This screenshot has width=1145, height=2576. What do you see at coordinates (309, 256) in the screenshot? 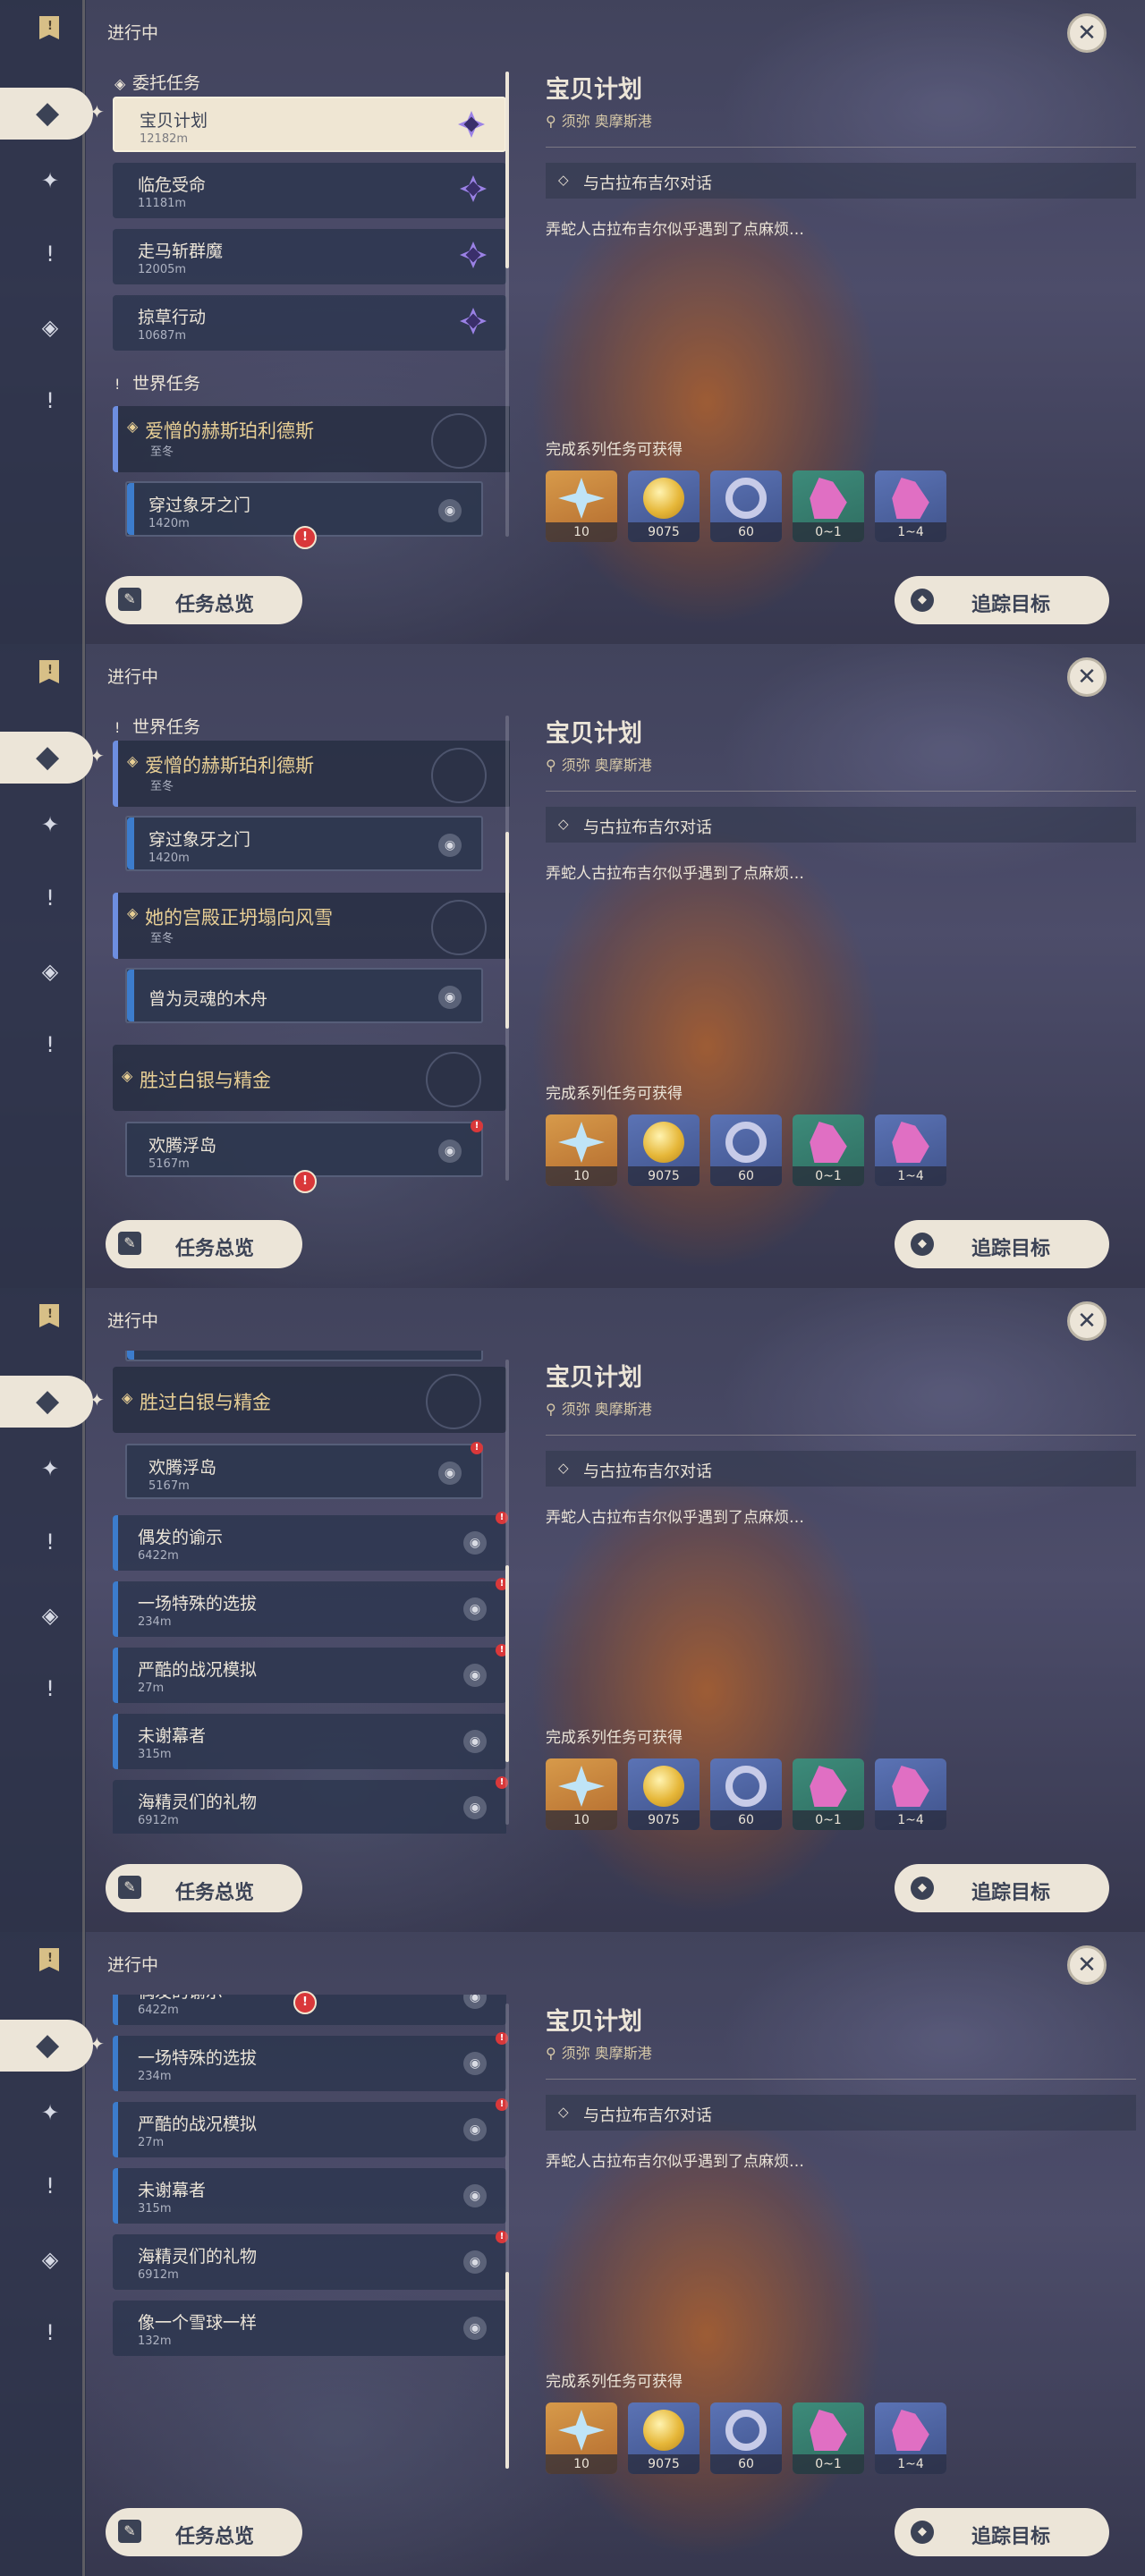
I see `quest-item-zouma: 走马斩群魔 12005m` at bounding box center [309, 256].